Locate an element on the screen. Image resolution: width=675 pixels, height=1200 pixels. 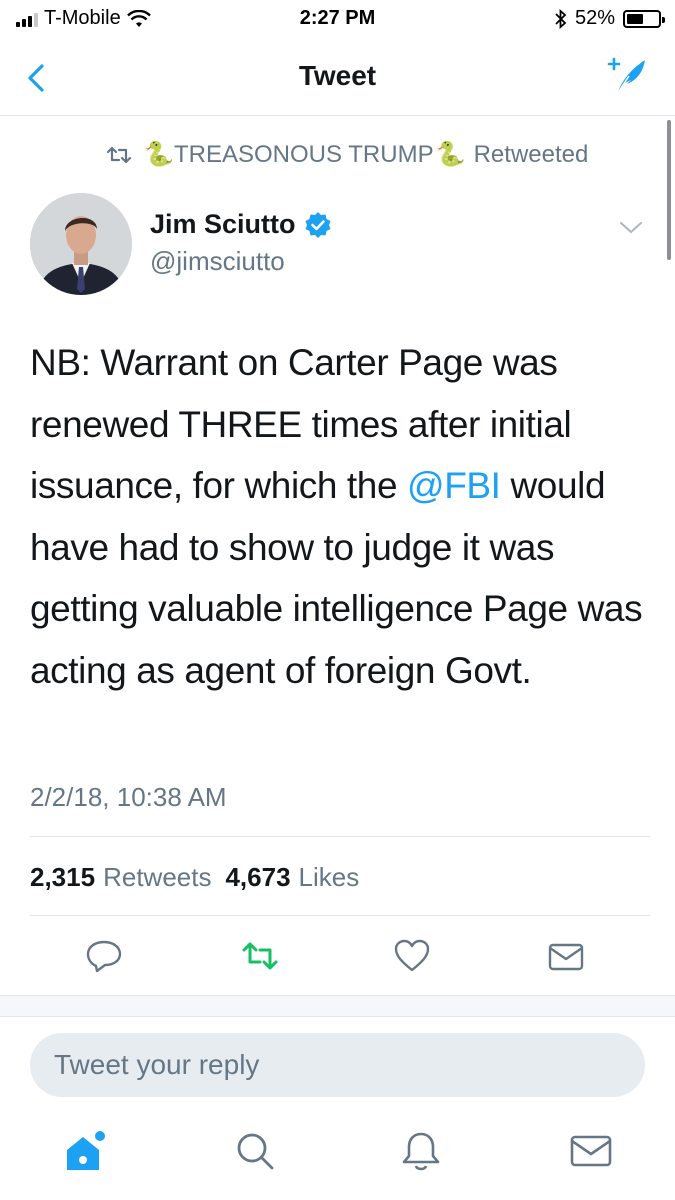
navigation-bar: Tweet is located at coordinates (337, 78).